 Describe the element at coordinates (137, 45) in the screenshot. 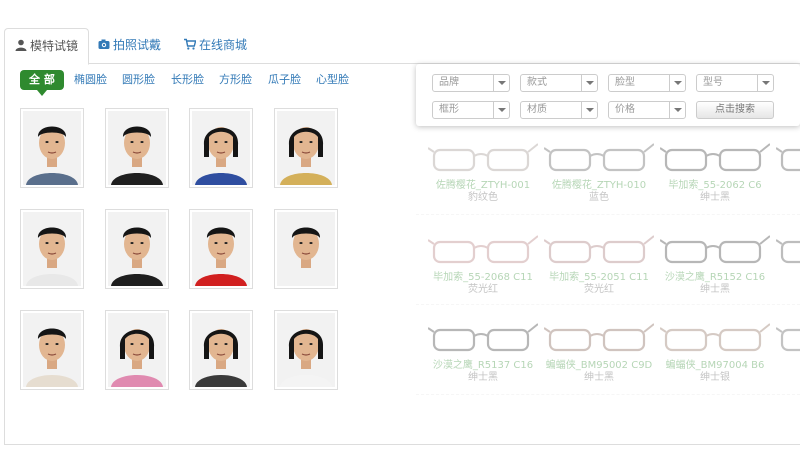

I see `tab-label: 拍照试戴` at that location.